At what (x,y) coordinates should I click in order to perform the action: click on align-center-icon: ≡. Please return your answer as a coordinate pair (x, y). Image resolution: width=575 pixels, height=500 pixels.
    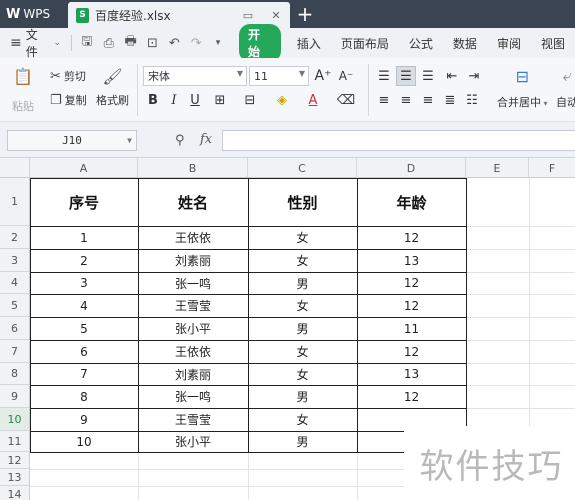
    Looking at the image, I should click on (406, 100).